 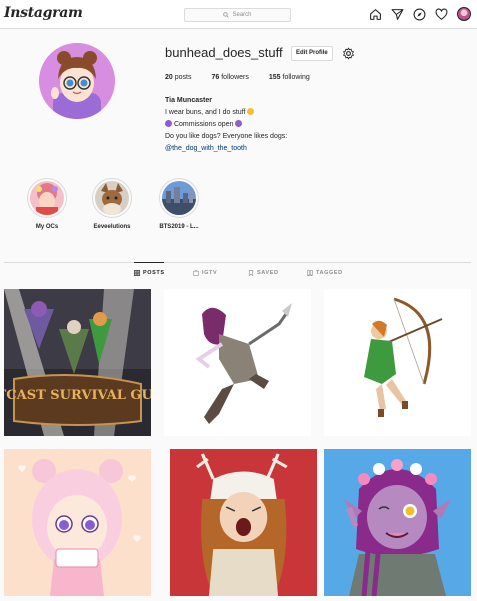 What do you see at coordinates (43, 13) in the screenshot?
I see `instagram-logo: Instagram` at bounding box center [43, 13].